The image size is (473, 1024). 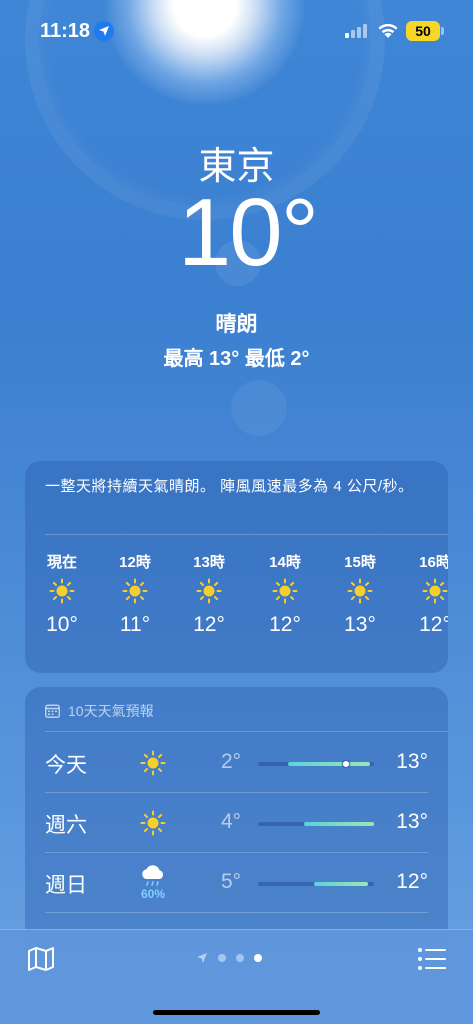 I want to click on hourly-item: 16時 12°, so click(x=426, y=594).